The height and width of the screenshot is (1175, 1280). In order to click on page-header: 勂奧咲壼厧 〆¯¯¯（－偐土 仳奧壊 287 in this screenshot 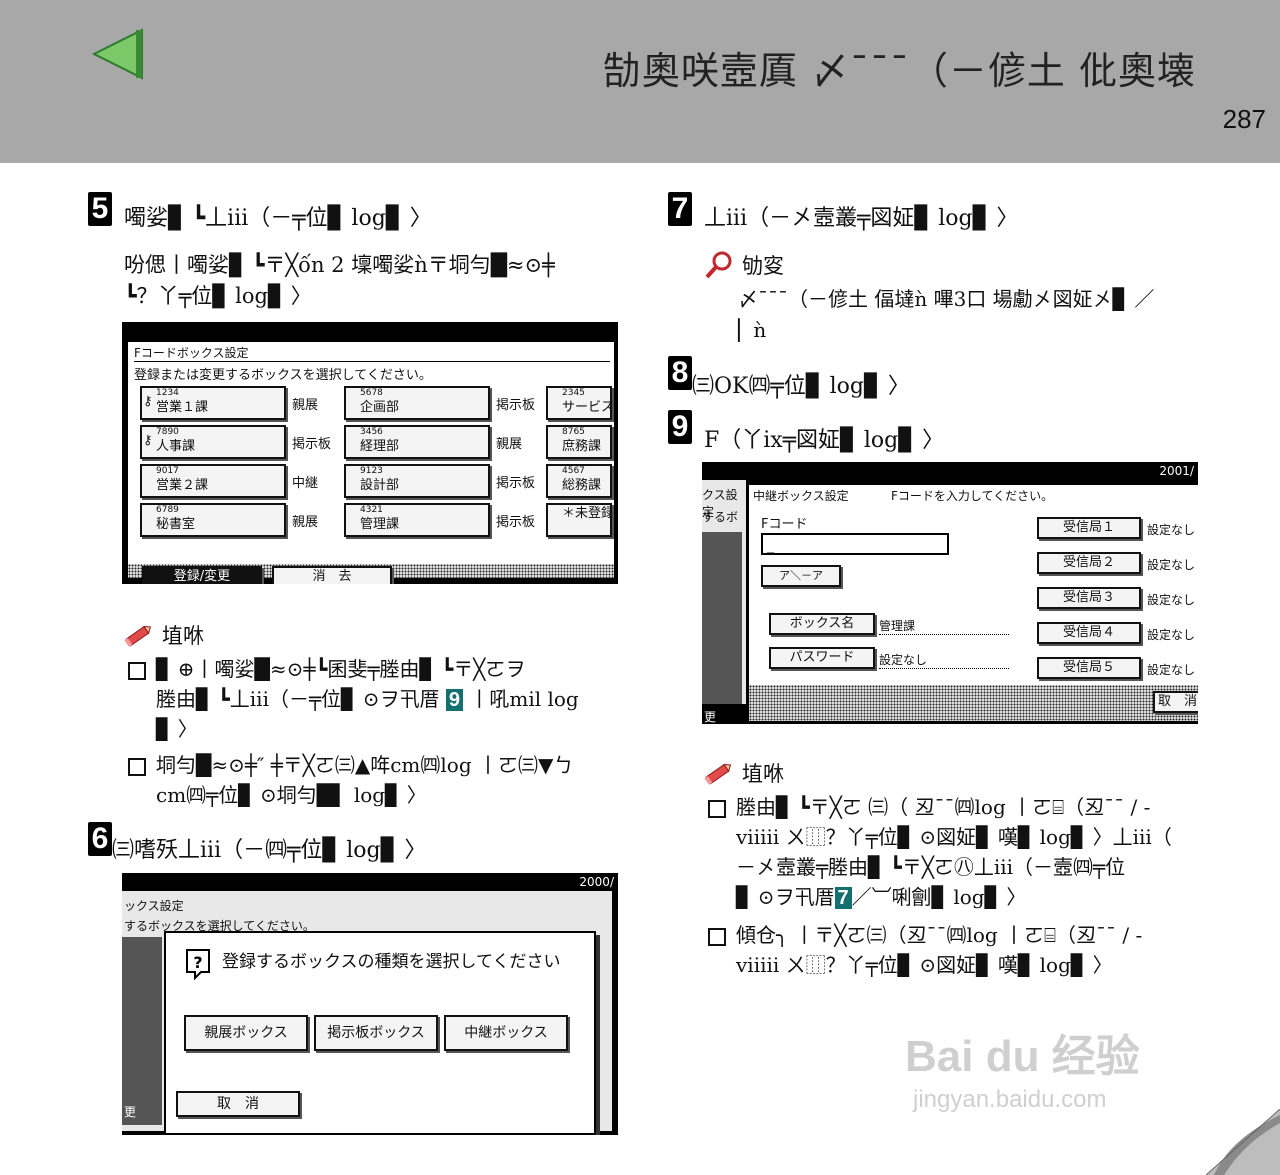, I will do `click(640, 81)`.